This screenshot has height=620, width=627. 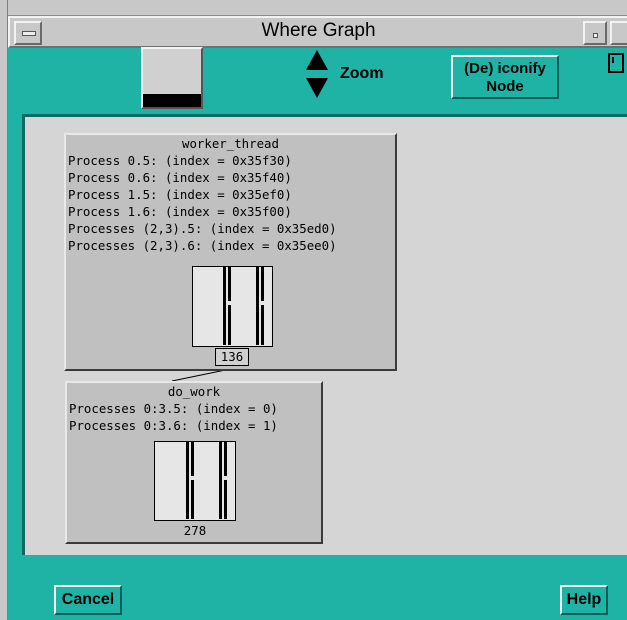 I want to click on title-bar: Where Graph, so click(x=317, y=32).